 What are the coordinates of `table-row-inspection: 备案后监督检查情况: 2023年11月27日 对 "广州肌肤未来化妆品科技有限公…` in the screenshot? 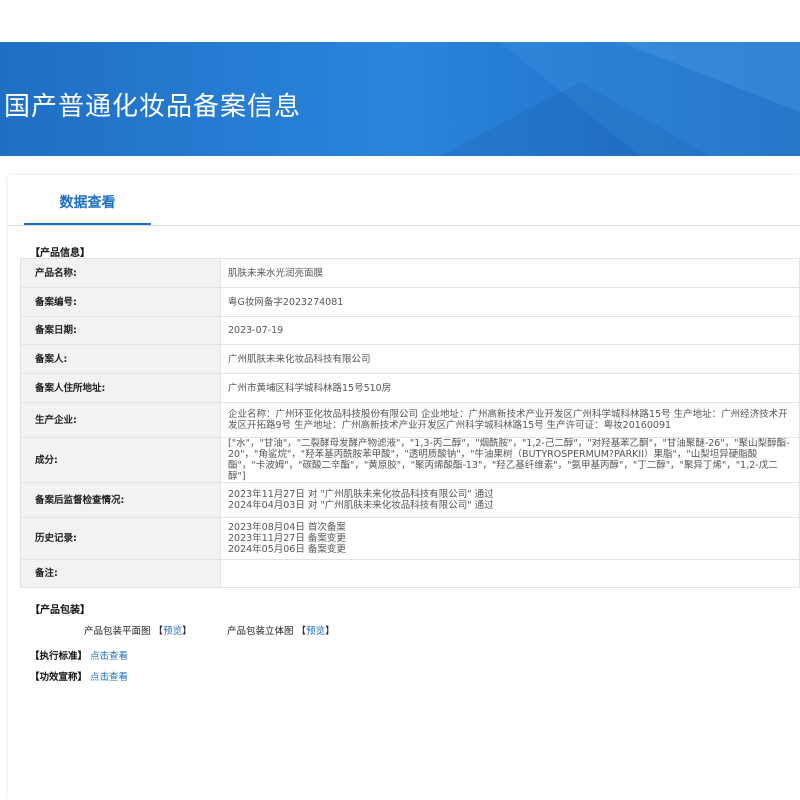 It's located at (410, 500).